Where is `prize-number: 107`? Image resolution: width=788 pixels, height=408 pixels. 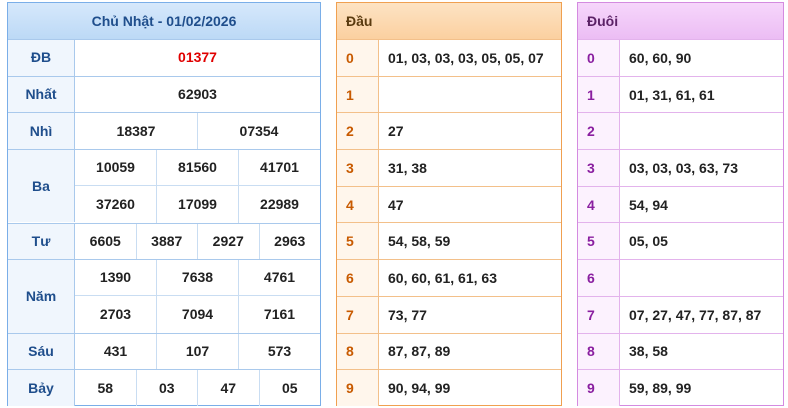 prize-number: 107 is located at coordinates (197, 351).